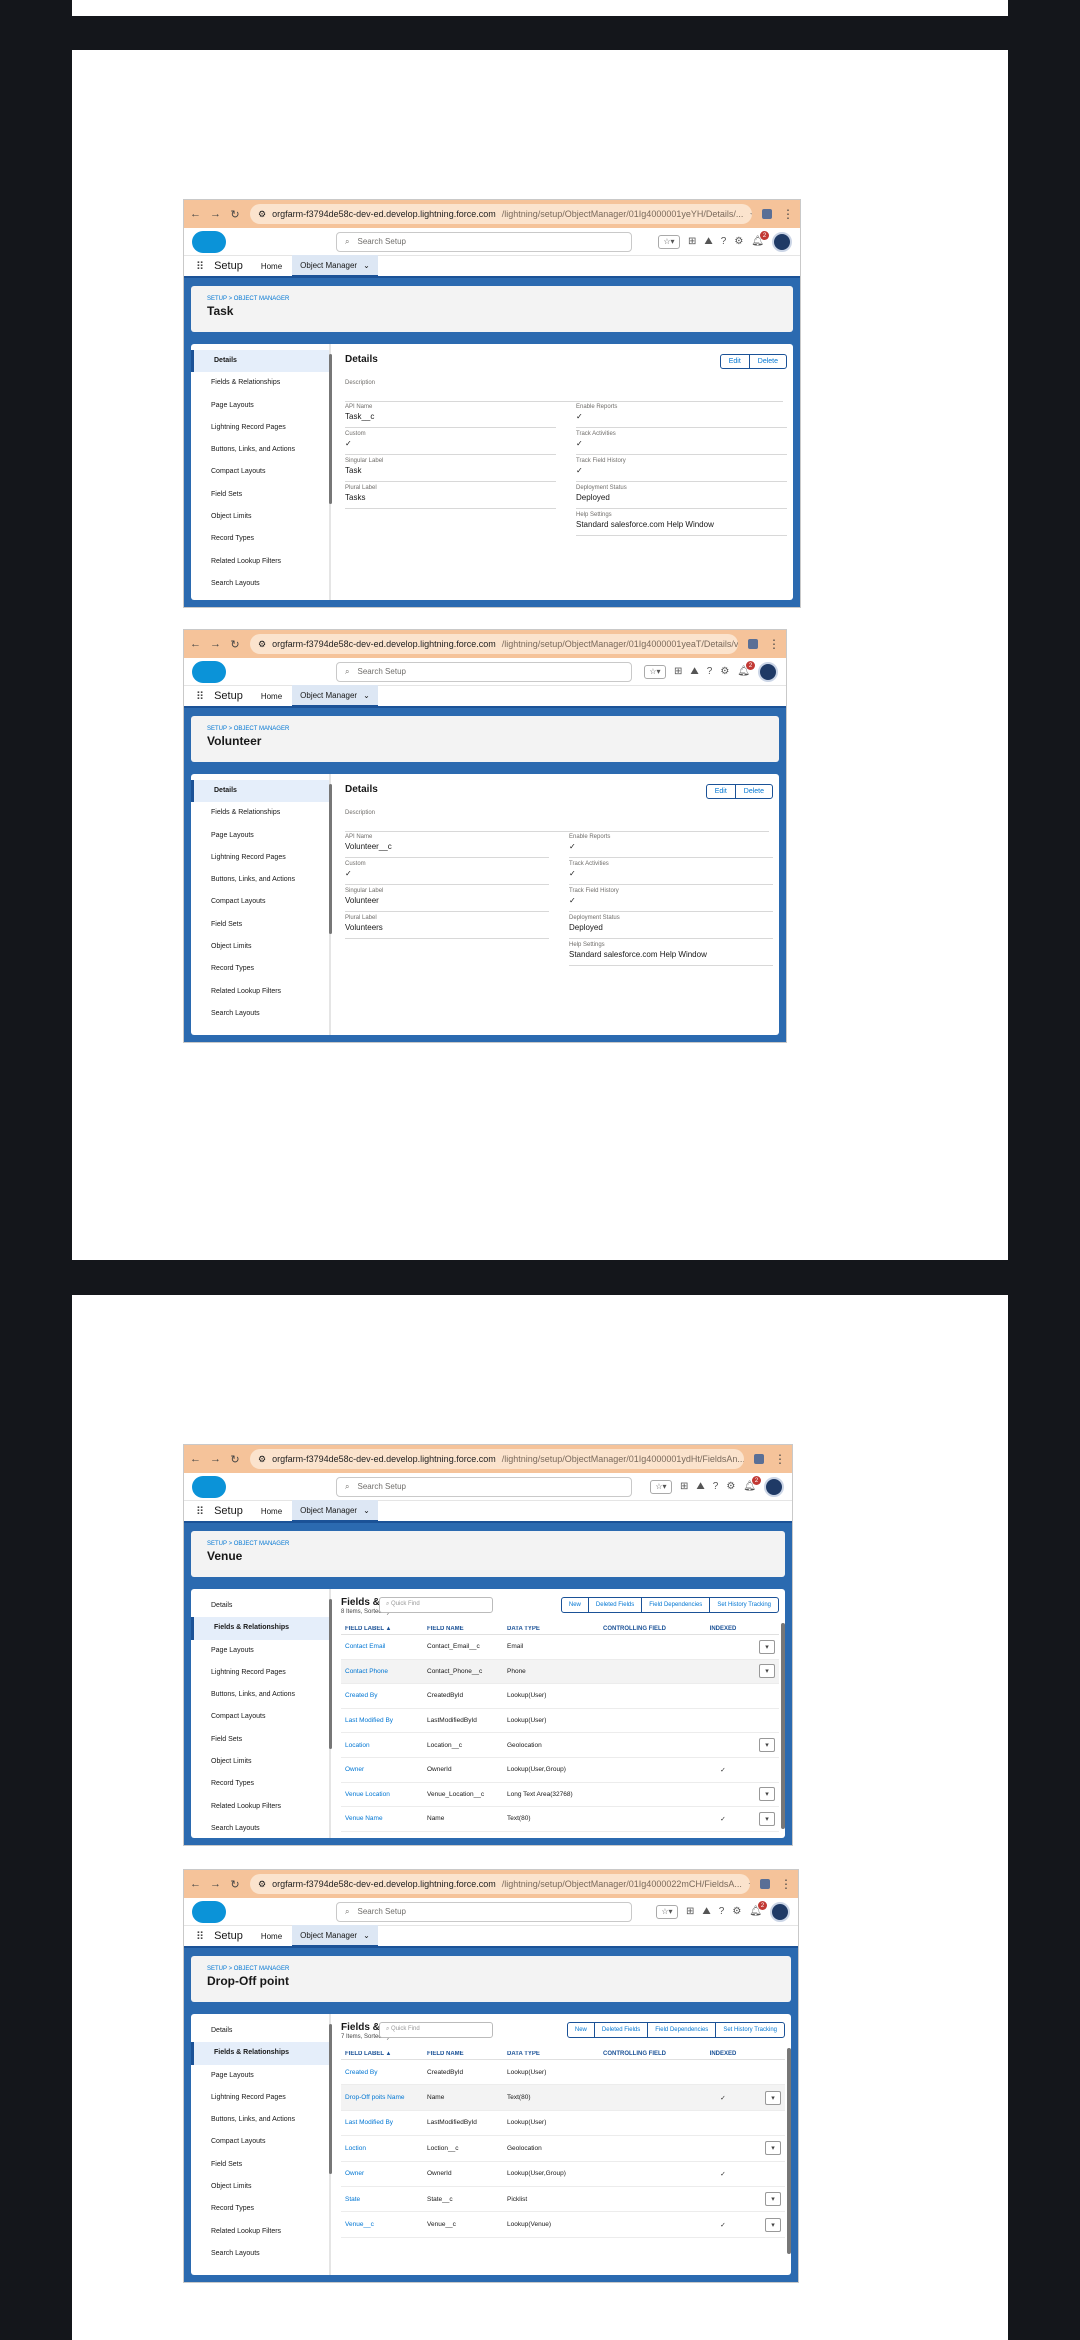  I want to click on field-label-link: Venue__c, so click(384, 2224).